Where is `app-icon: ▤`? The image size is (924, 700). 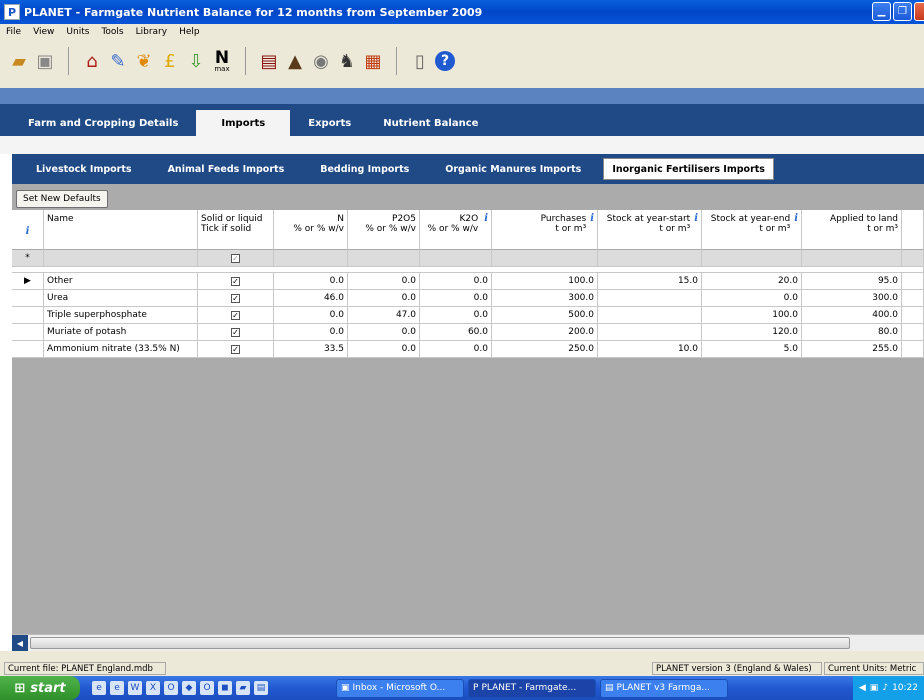 app-icon: ▤ is located at coordinates (261, 688).